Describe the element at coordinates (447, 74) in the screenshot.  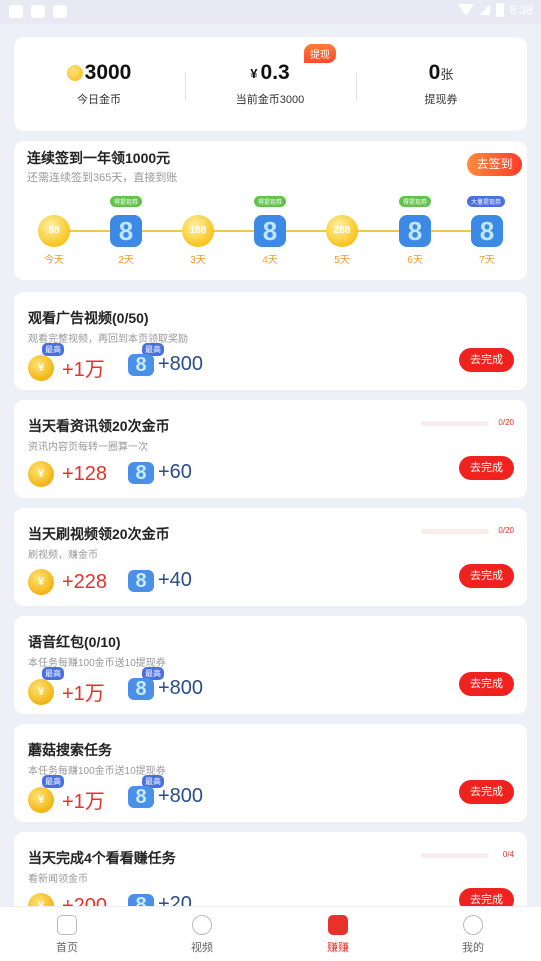
I see `vouchers-unit: 张` at that location.